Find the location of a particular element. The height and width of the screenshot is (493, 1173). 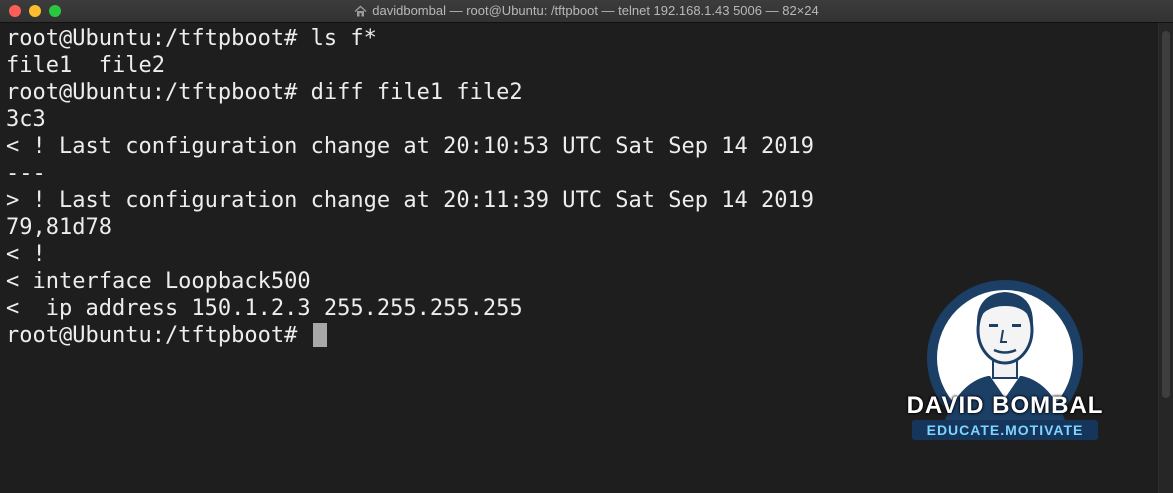

terminal-prompt-line: root@Ubuntu:/tftpboot# diff file1 file2 is located at coordinates (582, 92).